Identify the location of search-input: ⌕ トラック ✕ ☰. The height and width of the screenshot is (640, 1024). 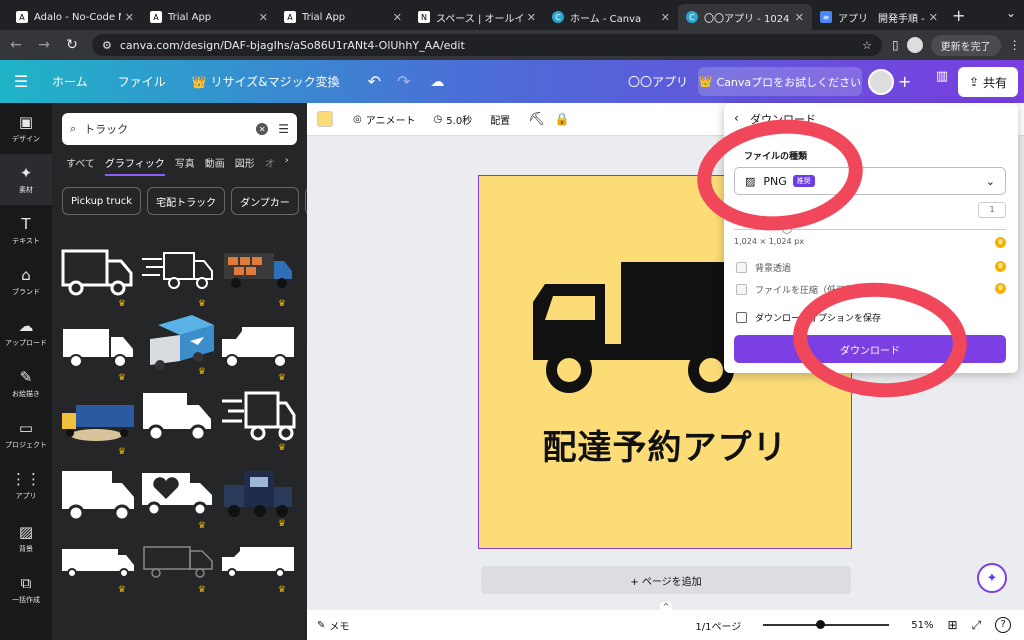
(179, 129).